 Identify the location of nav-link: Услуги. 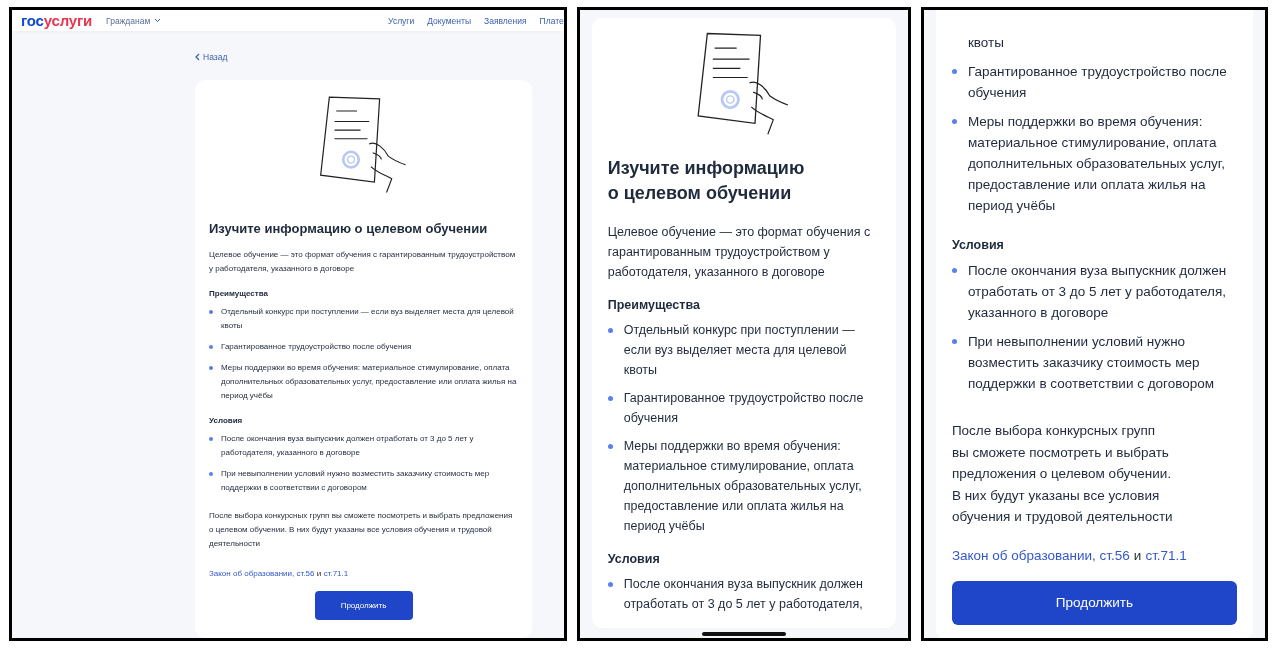
(401, 20).